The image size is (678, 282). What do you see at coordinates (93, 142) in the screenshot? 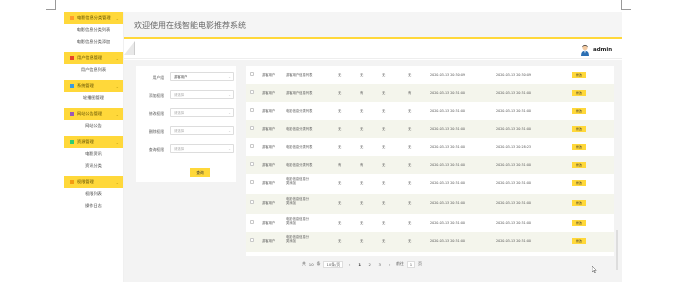
I see `sidebar-group: 资源管理 ⌄` at bounding box center [93, 142].